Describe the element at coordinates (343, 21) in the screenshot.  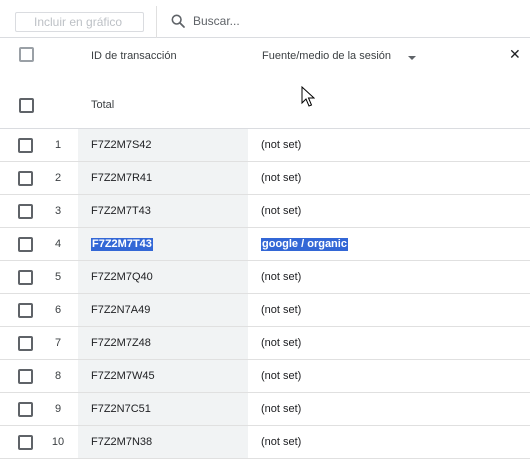
I see `search-input` at that location.